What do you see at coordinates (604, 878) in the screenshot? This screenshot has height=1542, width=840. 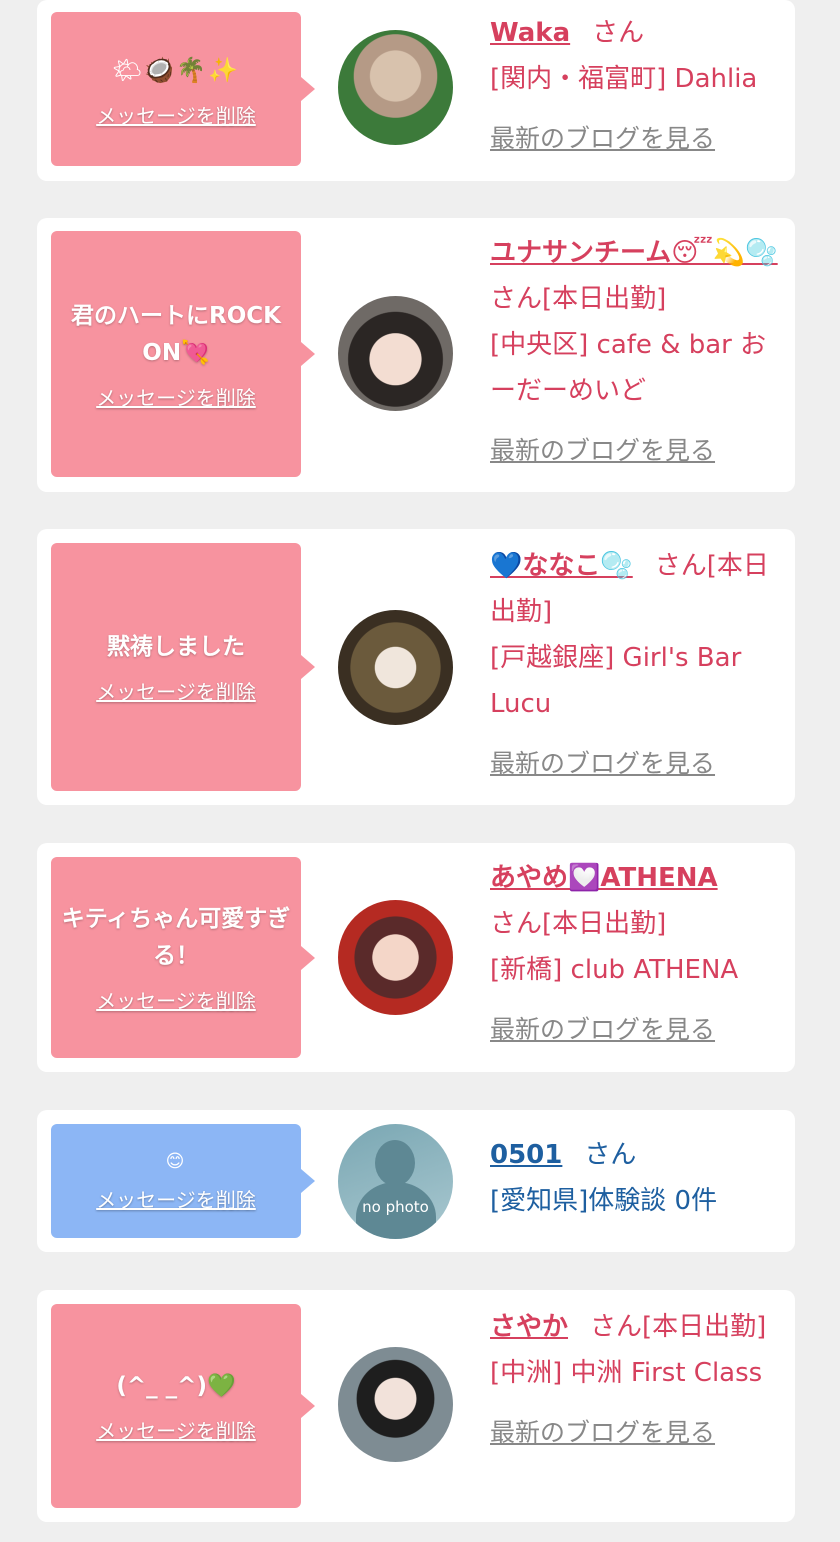 I see `user-name-link: あやめ💟ATHENA` at bounding box center [604, 878].